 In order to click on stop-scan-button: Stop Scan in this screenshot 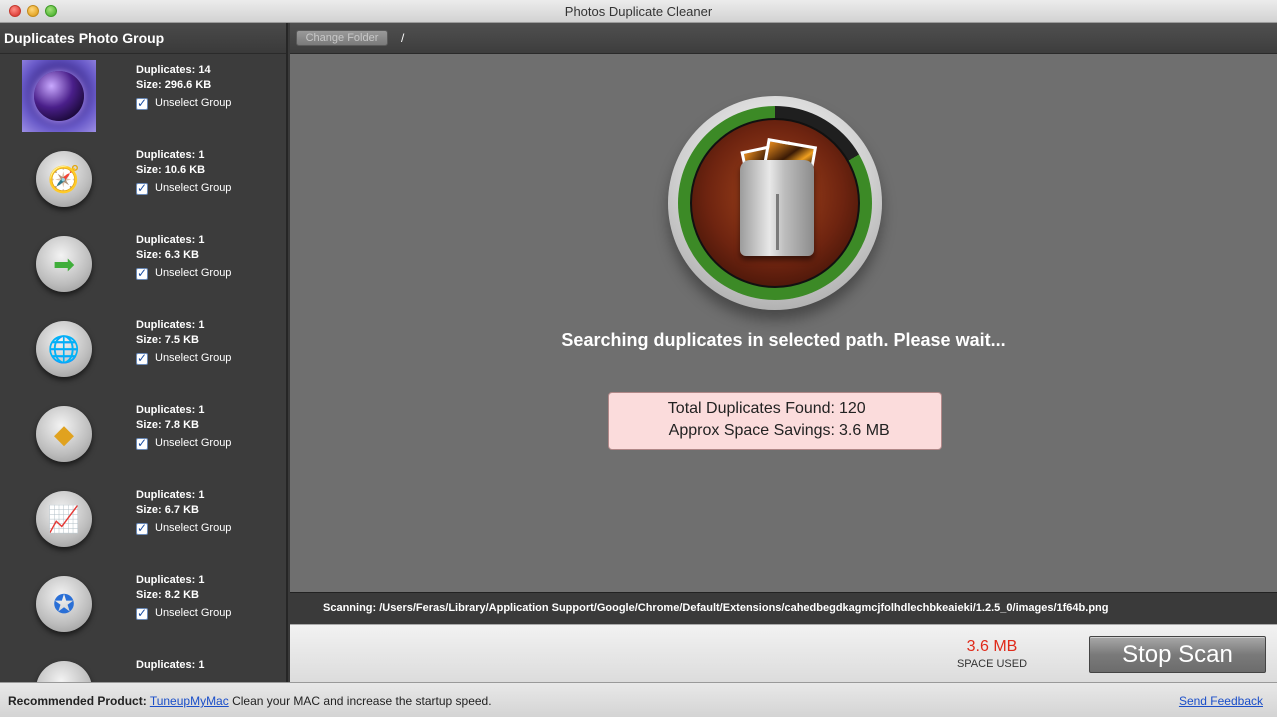, I will do `click(1177, 654)`.